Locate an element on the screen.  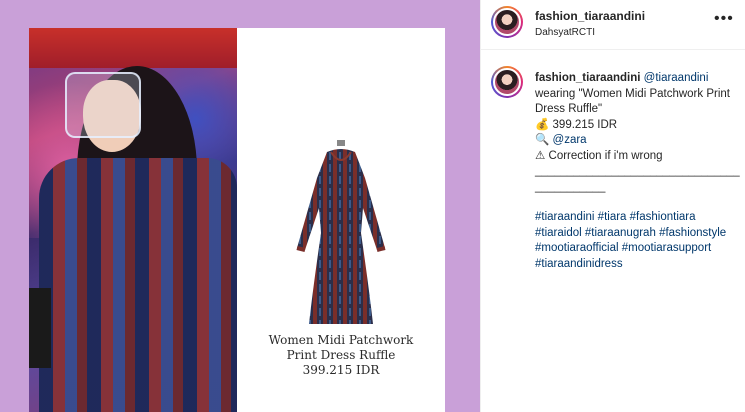
brand-mention: @zara is located at coordinates (570, 140).